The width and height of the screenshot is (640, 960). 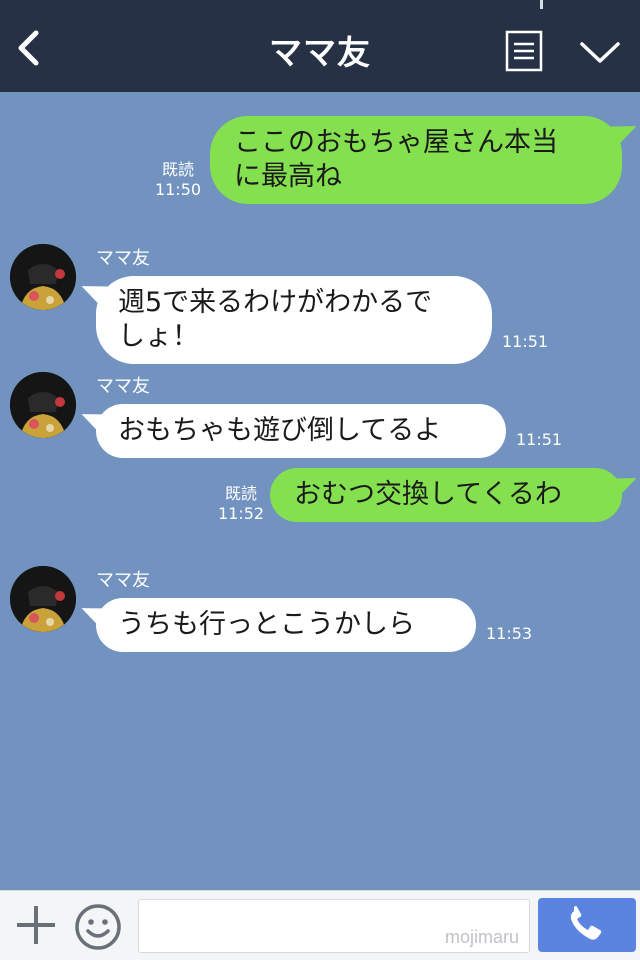 I want to click on chevron-down-icon, so click(x=600, y=52).